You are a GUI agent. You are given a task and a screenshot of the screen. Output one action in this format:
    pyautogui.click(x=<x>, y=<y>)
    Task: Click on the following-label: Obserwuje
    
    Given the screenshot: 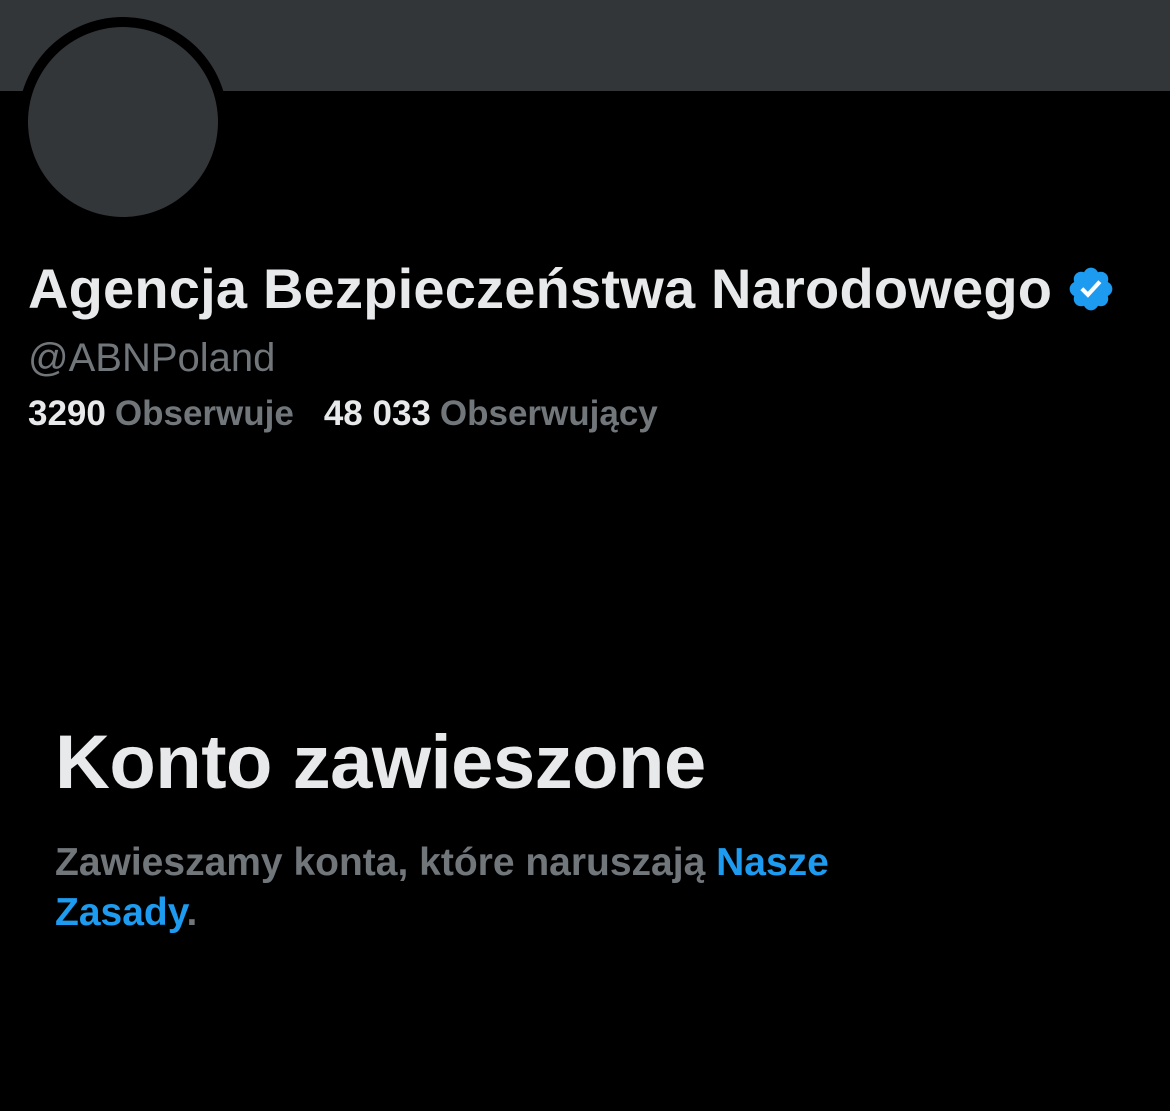 What is the action you would take?
    pyautogui.click(x=204, y=413)
    